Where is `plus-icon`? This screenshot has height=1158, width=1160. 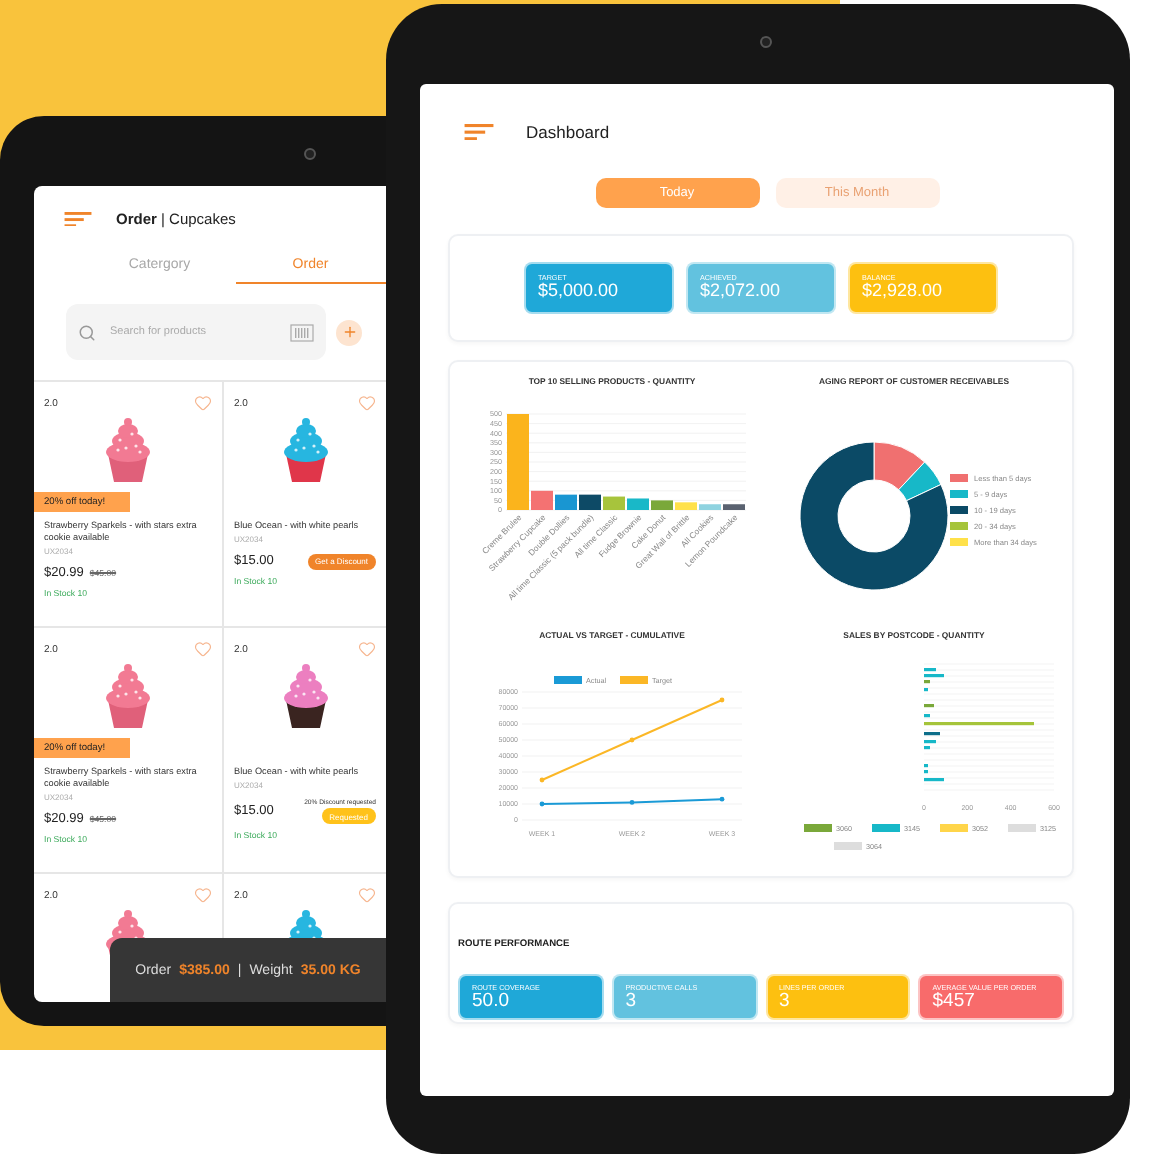
plus-icon is located at coordinates (349, 332).